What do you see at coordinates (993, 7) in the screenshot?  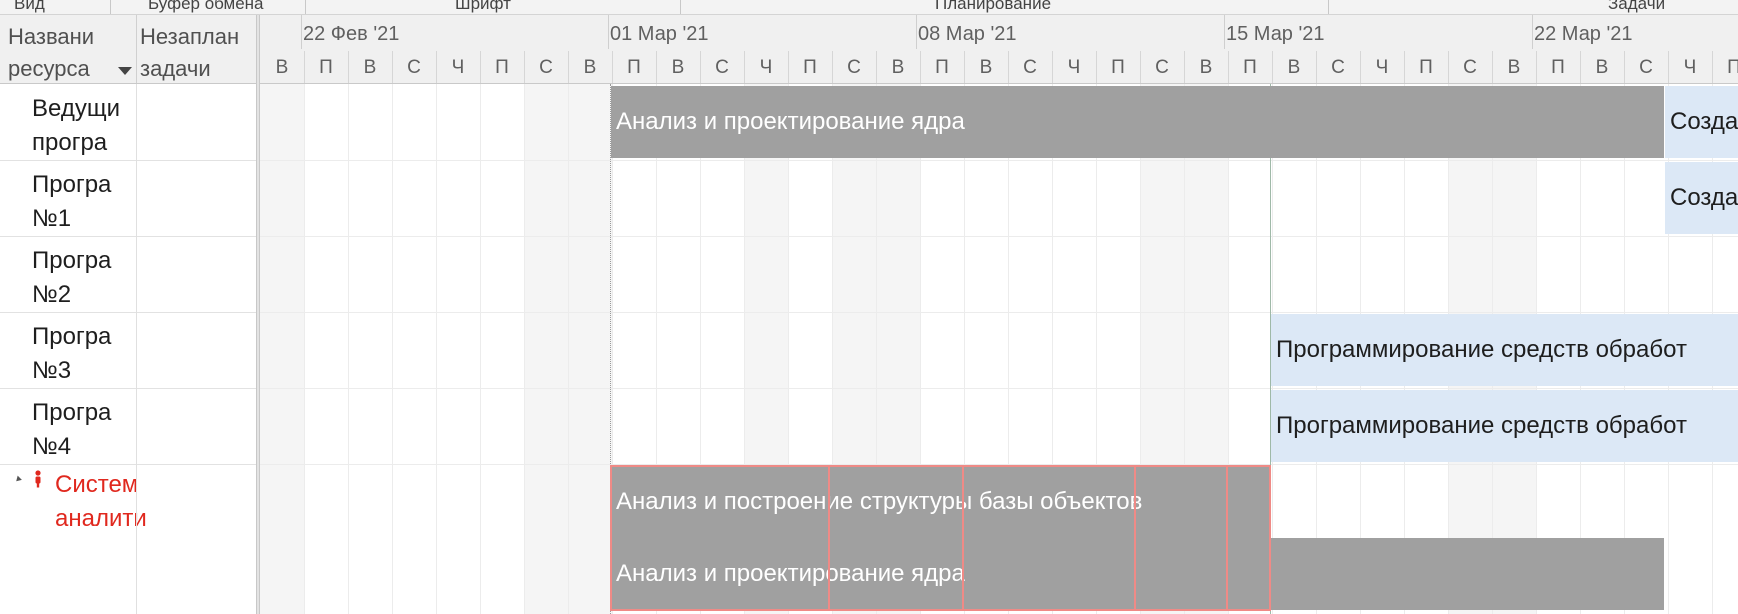 I see `ribbon-group-scheduling: Планирование` at bounding box center [993, 7].